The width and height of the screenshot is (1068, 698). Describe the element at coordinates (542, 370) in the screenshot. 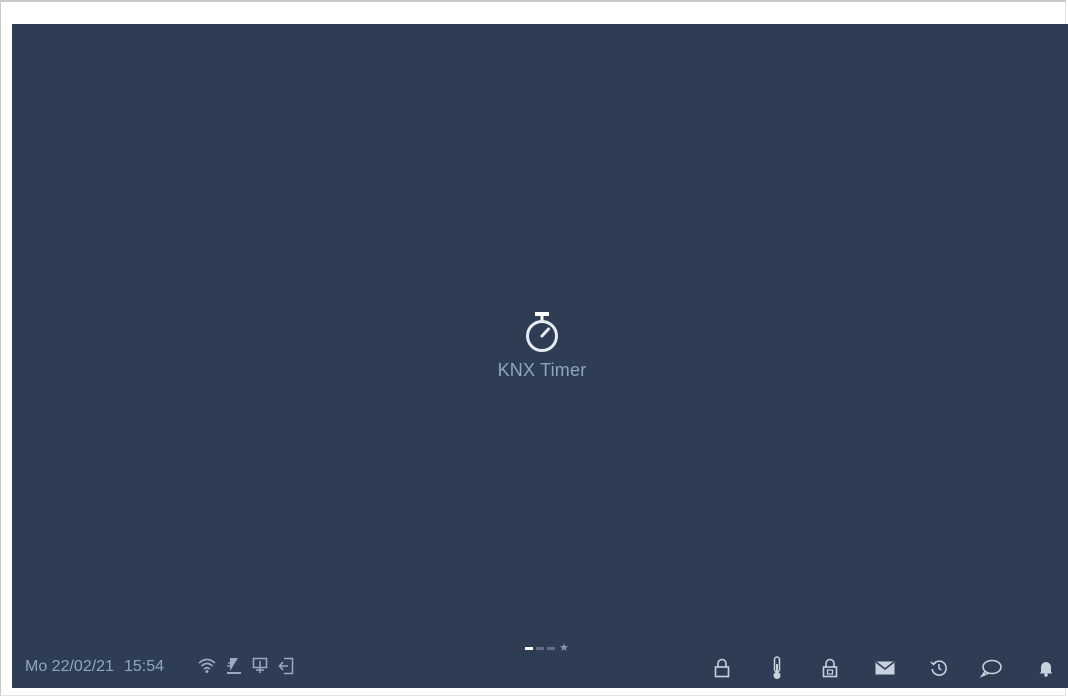

I see `app-label: KNX Timer` at that location.